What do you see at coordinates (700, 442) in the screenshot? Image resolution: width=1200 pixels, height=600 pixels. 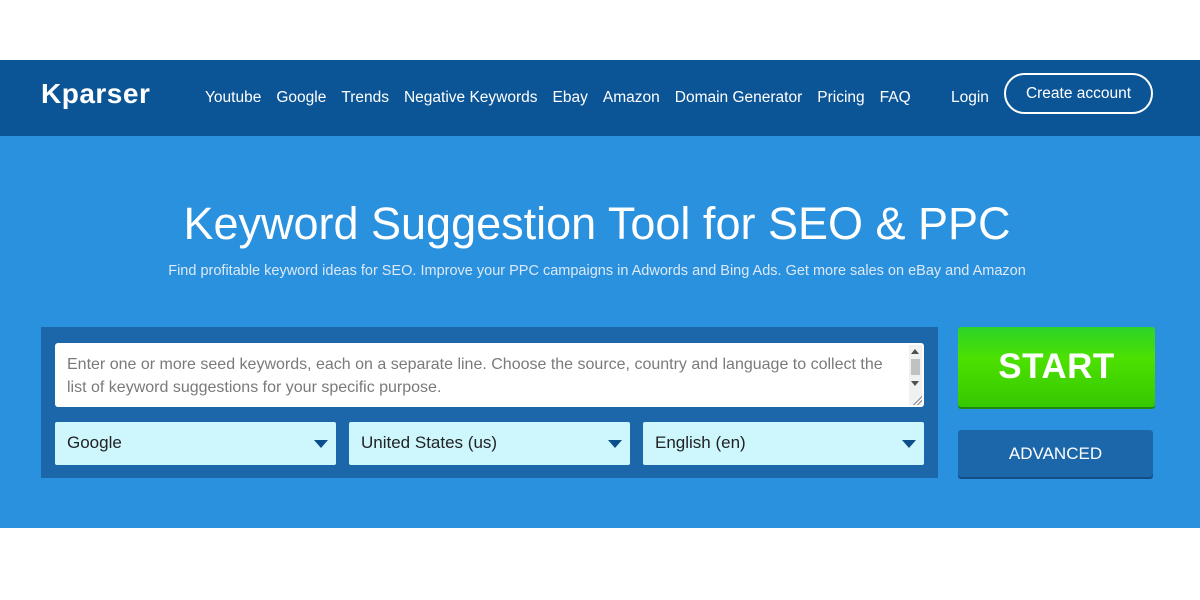 I see `language-value: English (en)` at bounding box center [700, 442].